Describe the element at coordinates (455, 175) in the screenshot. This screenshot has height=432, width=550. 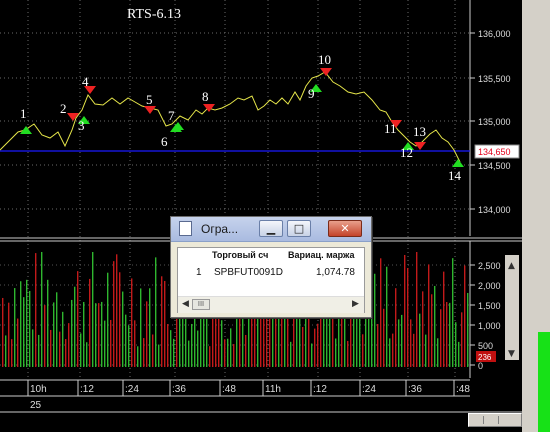
I see `marker-label: 14` at that location.